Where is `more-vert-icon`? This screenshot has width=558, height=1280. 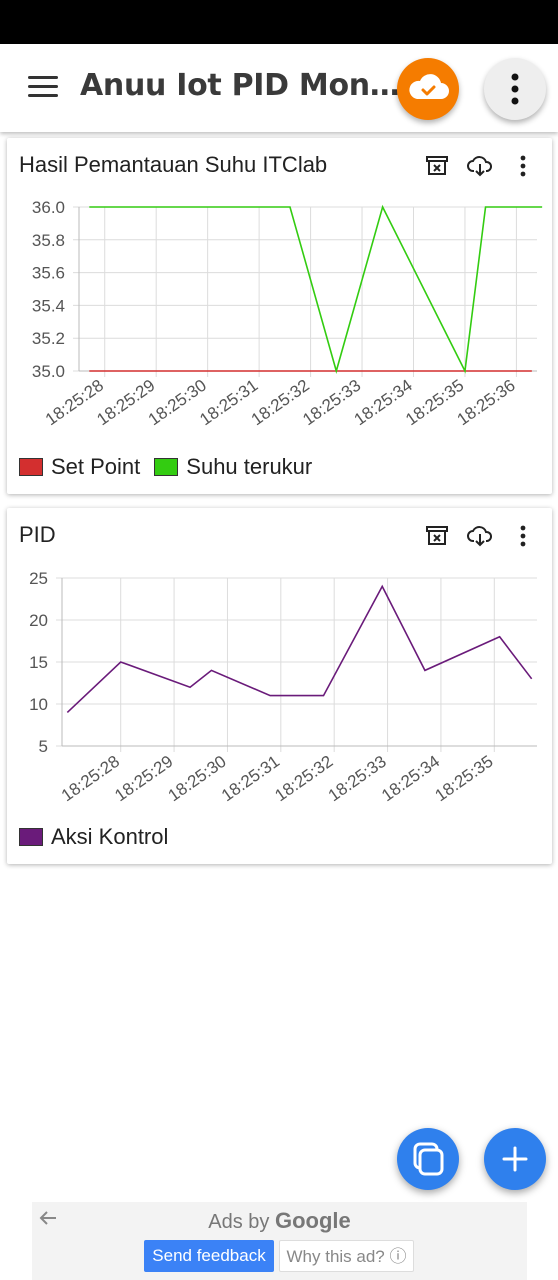
more-vert-icon is located at coordinates (515, 89).